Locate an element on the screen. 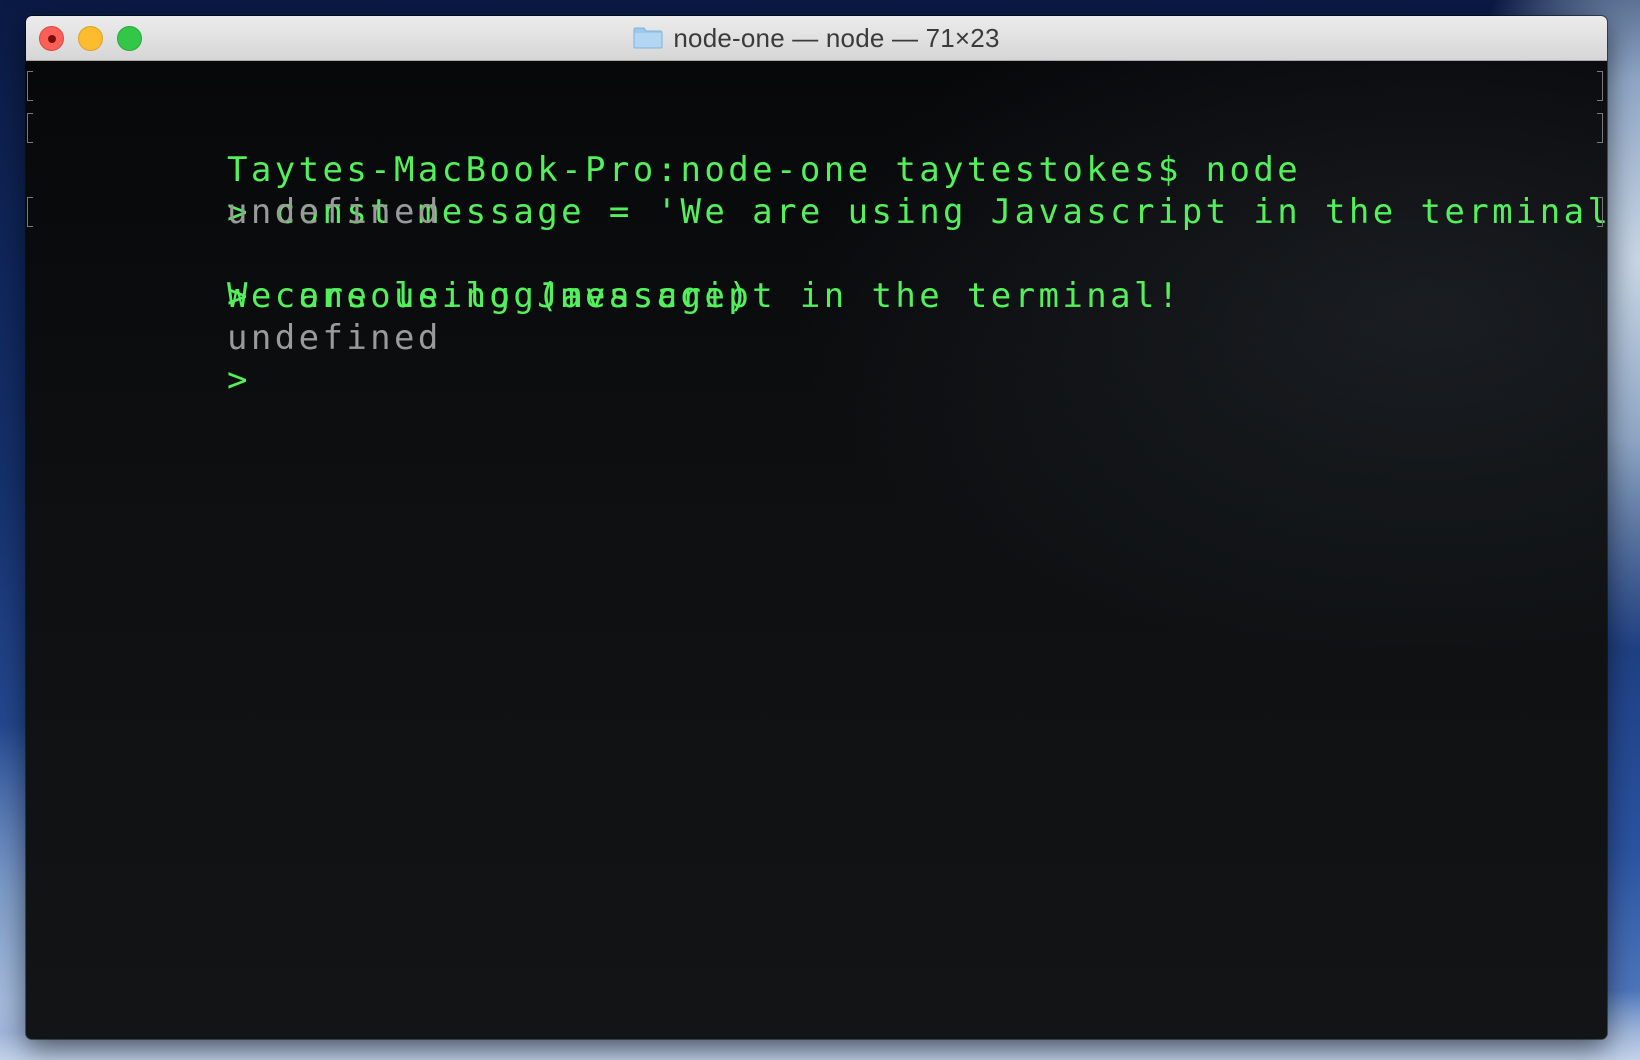  minimize-button is located at coordinates (90, 38).